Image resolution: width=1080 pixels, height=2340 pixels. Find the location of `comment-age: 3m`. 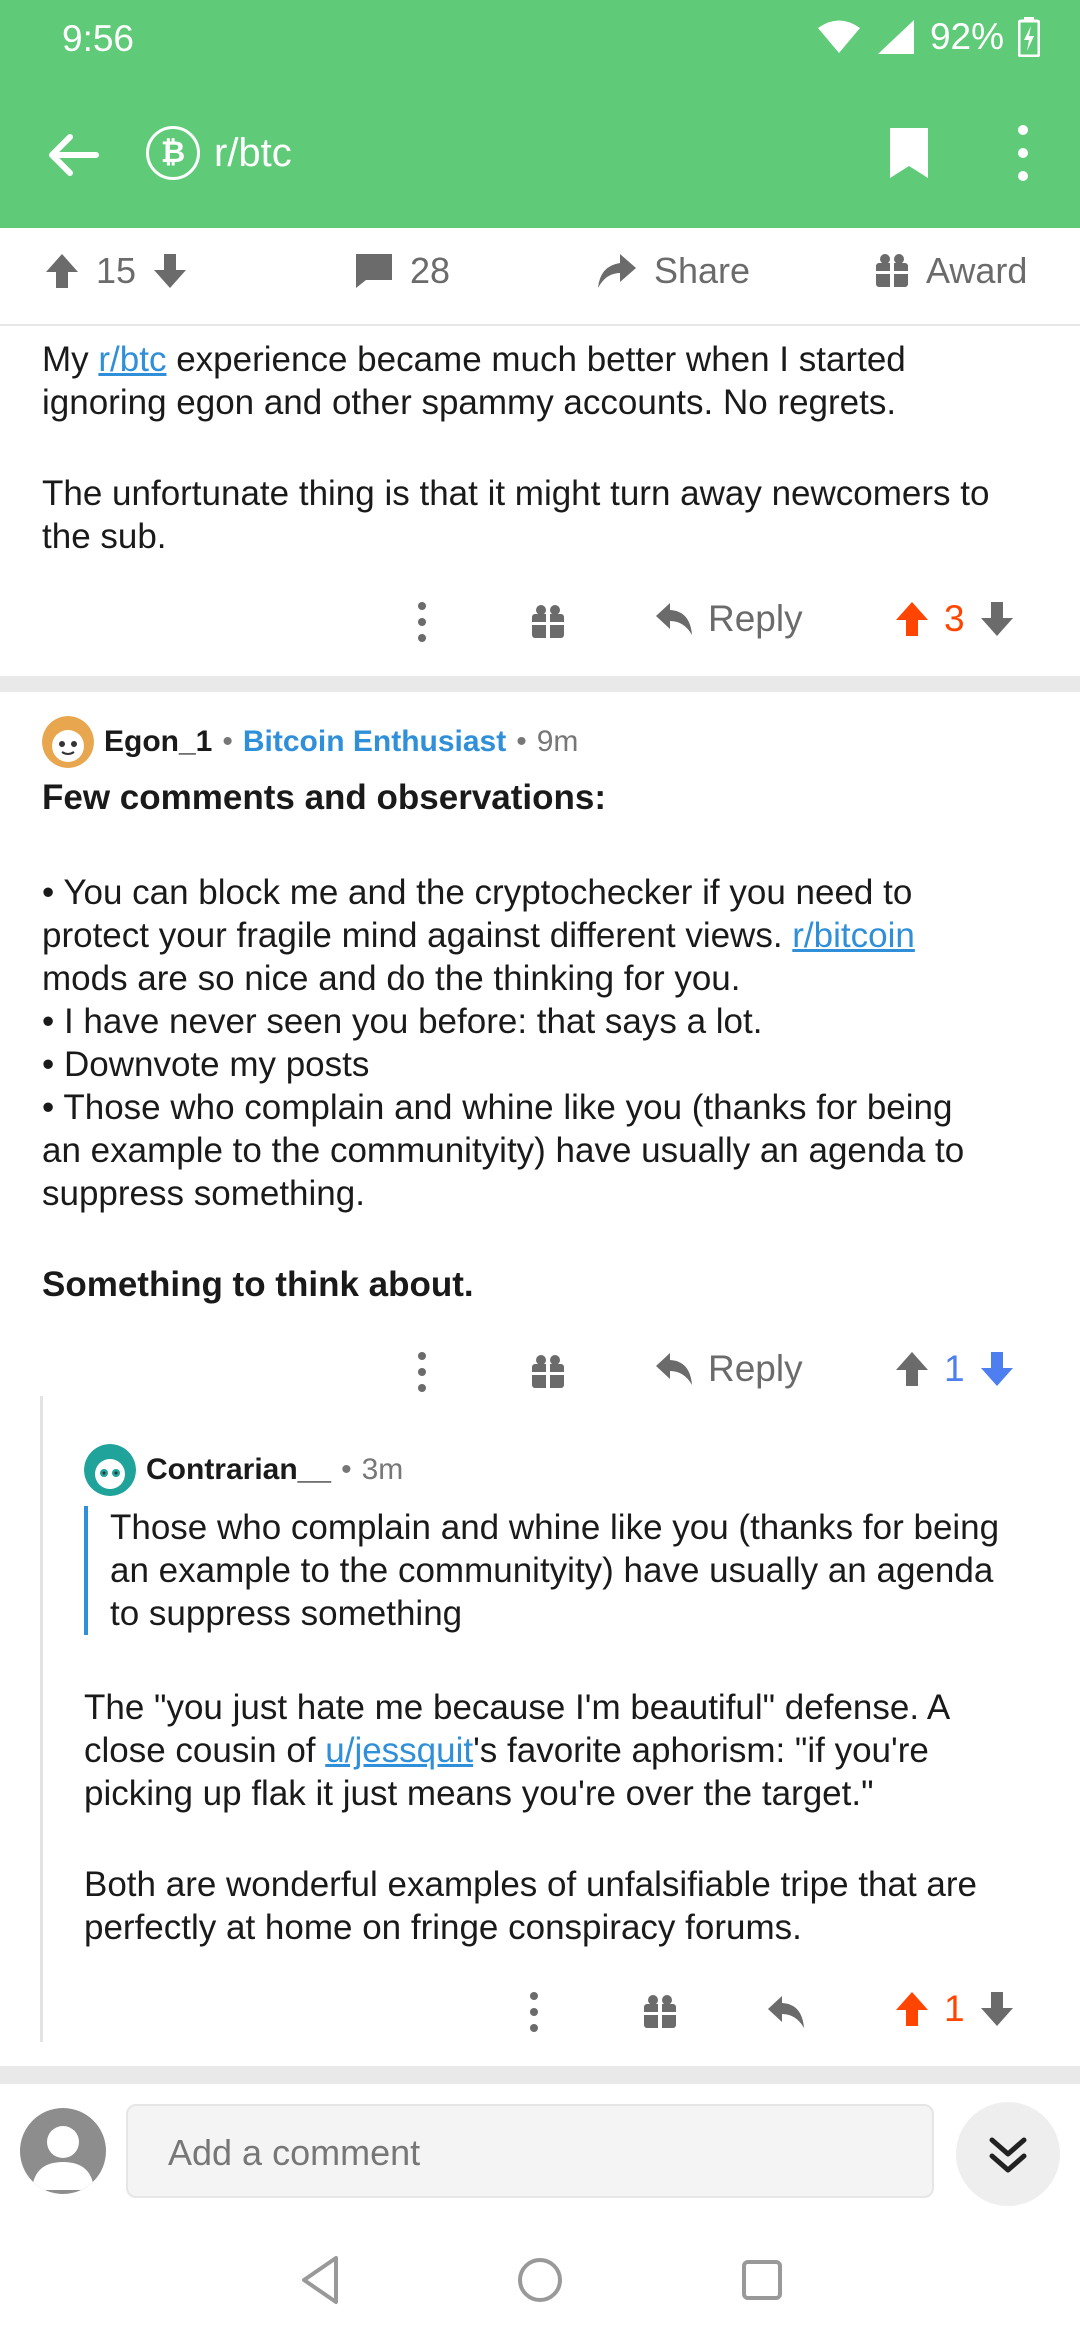

comment-age: 3m is located at coordinates (382, 1469).